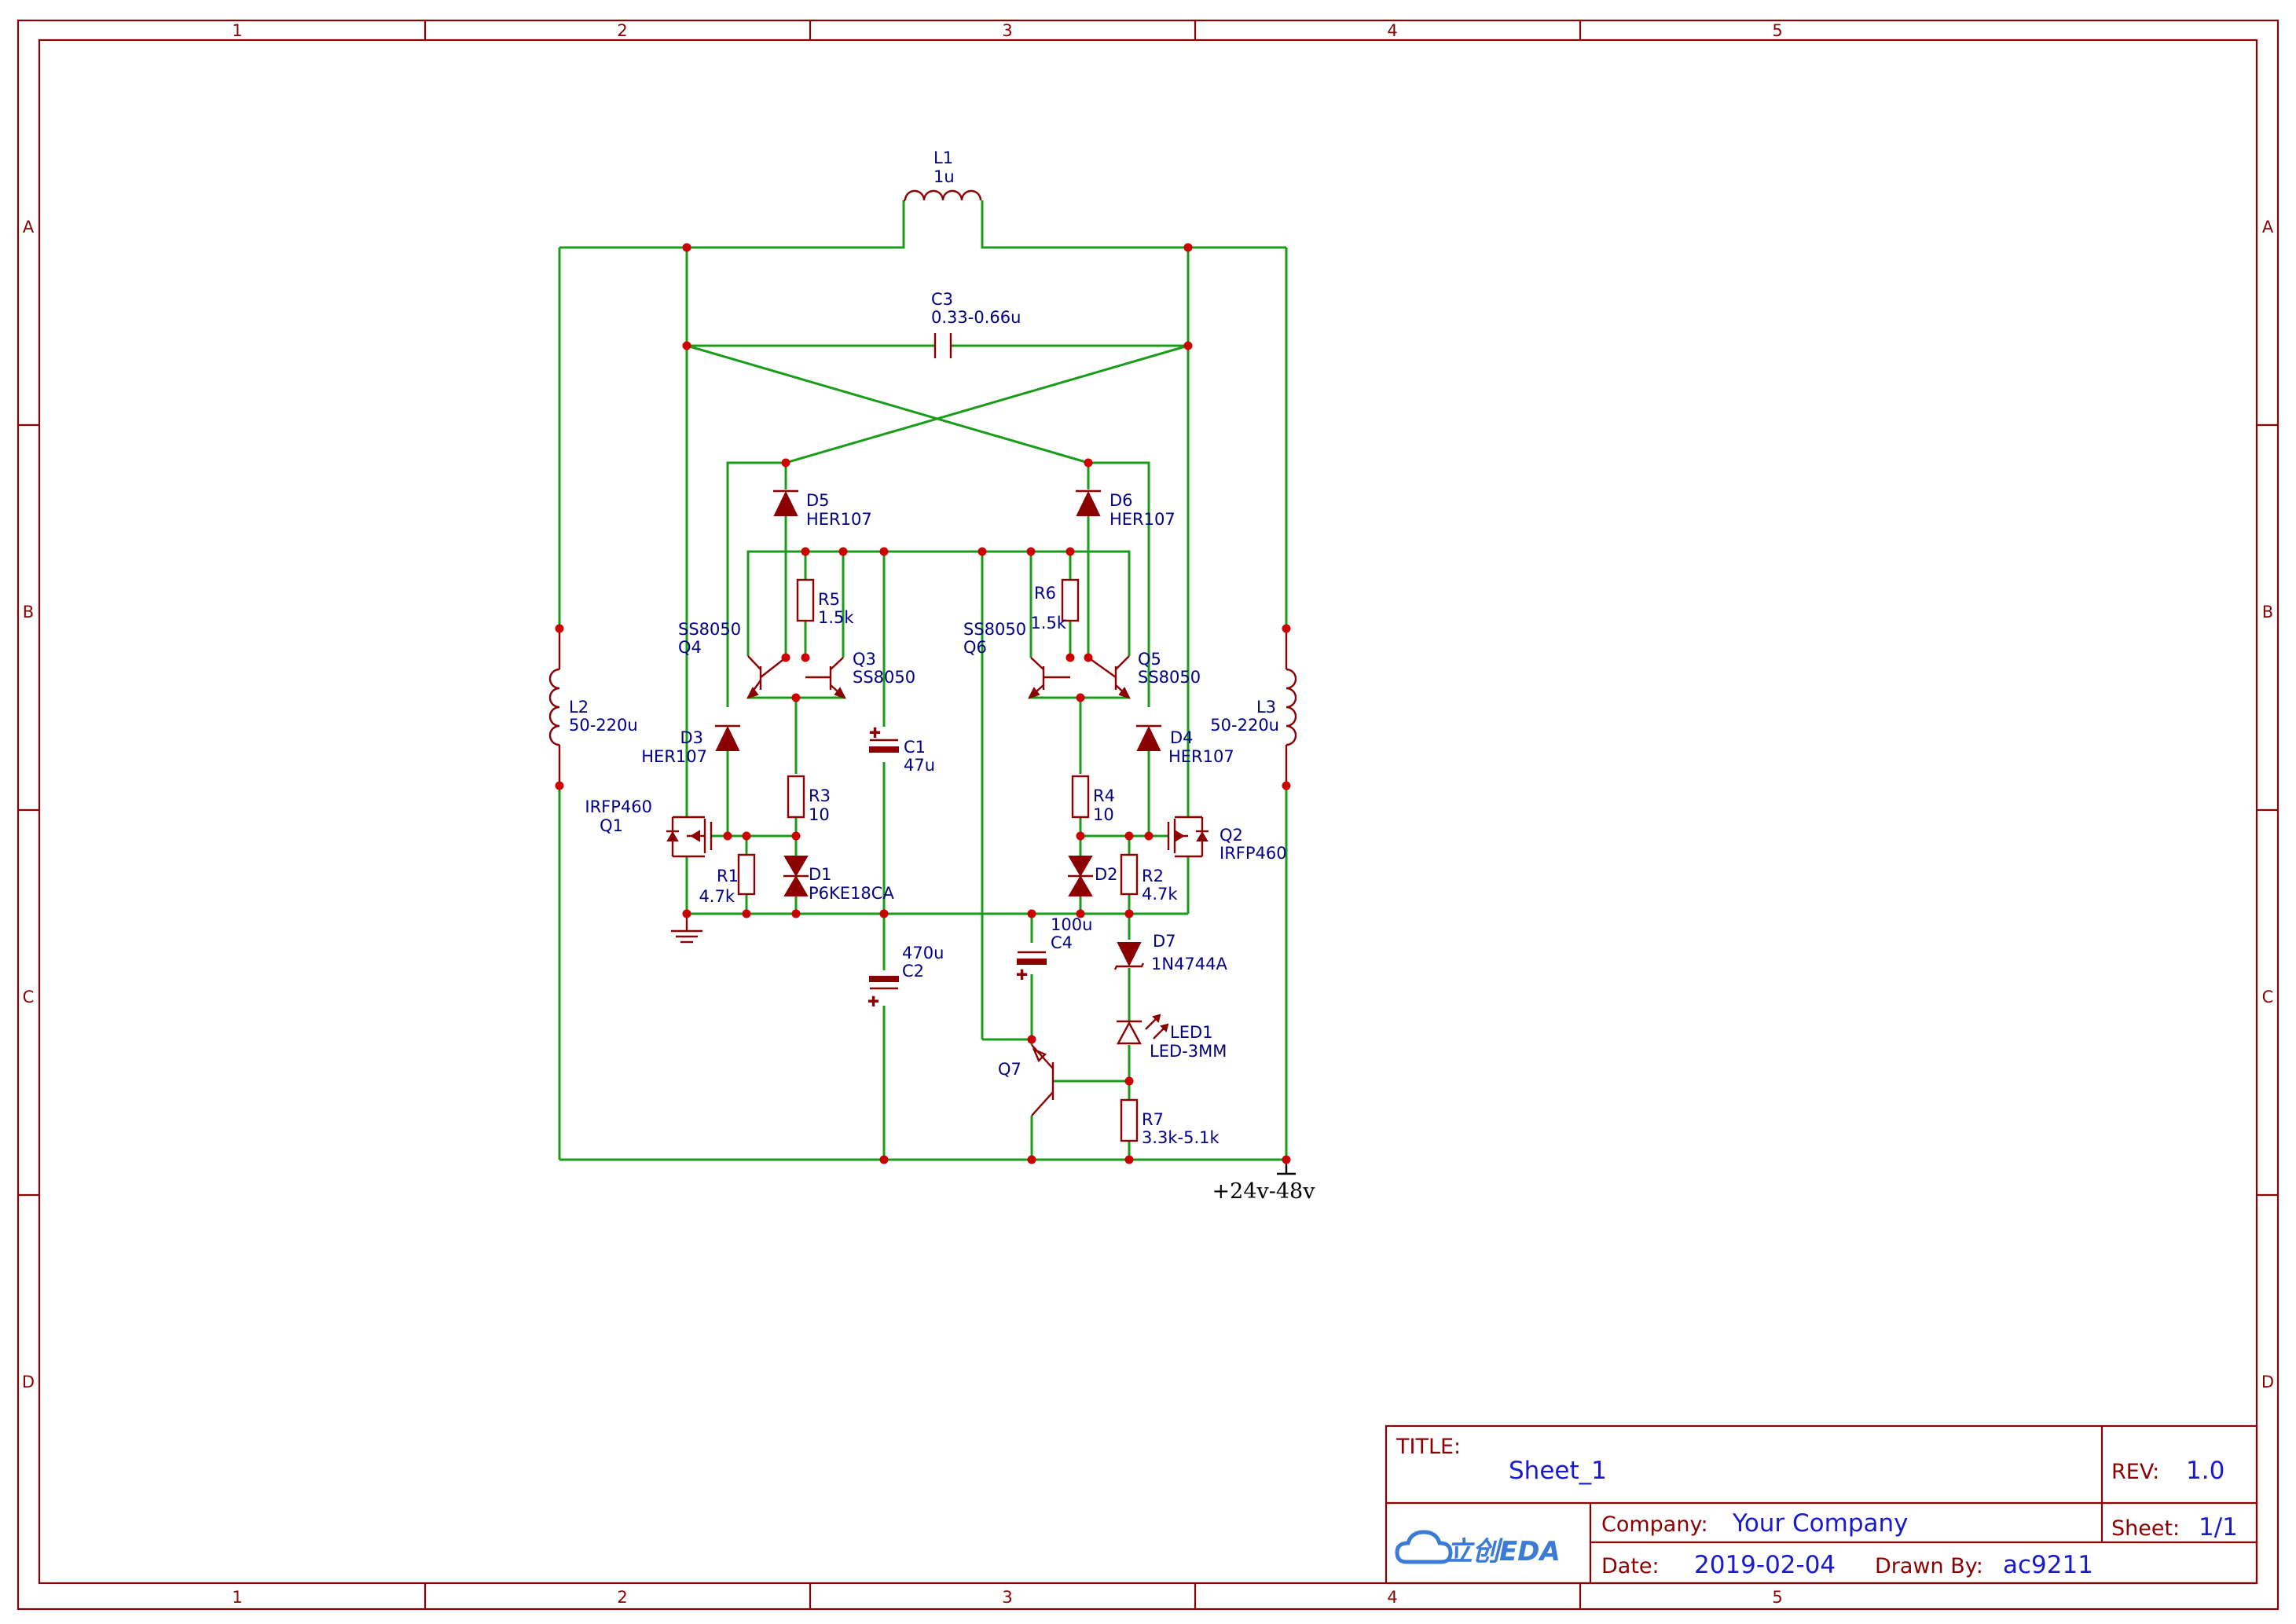 The height and width of the screenshot is (1624, 2296). I want to click on supply-symbol: +24v-48v, so click(1264, 1182).